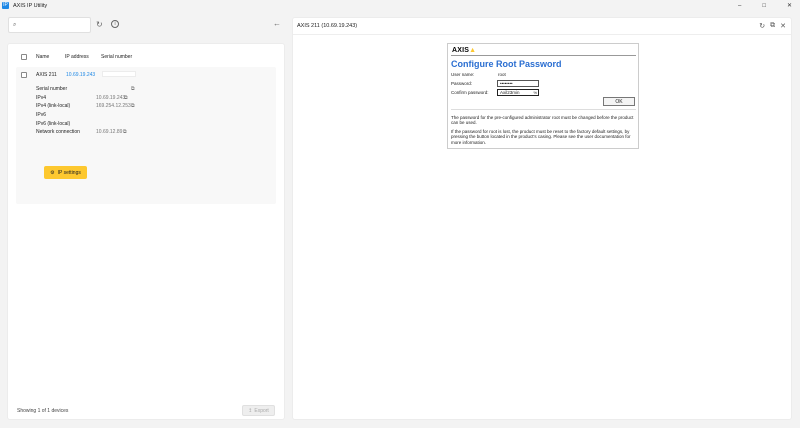  I want to click on gear-icon: ⚙, so click(52, 172).